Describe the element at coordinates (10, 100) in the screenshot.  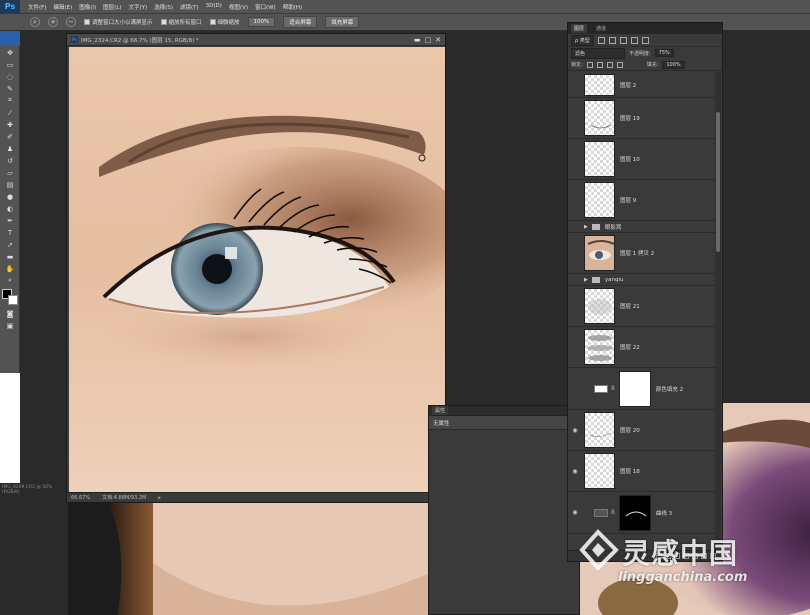
I see `crop-tool-icon: ⌗` at that location.